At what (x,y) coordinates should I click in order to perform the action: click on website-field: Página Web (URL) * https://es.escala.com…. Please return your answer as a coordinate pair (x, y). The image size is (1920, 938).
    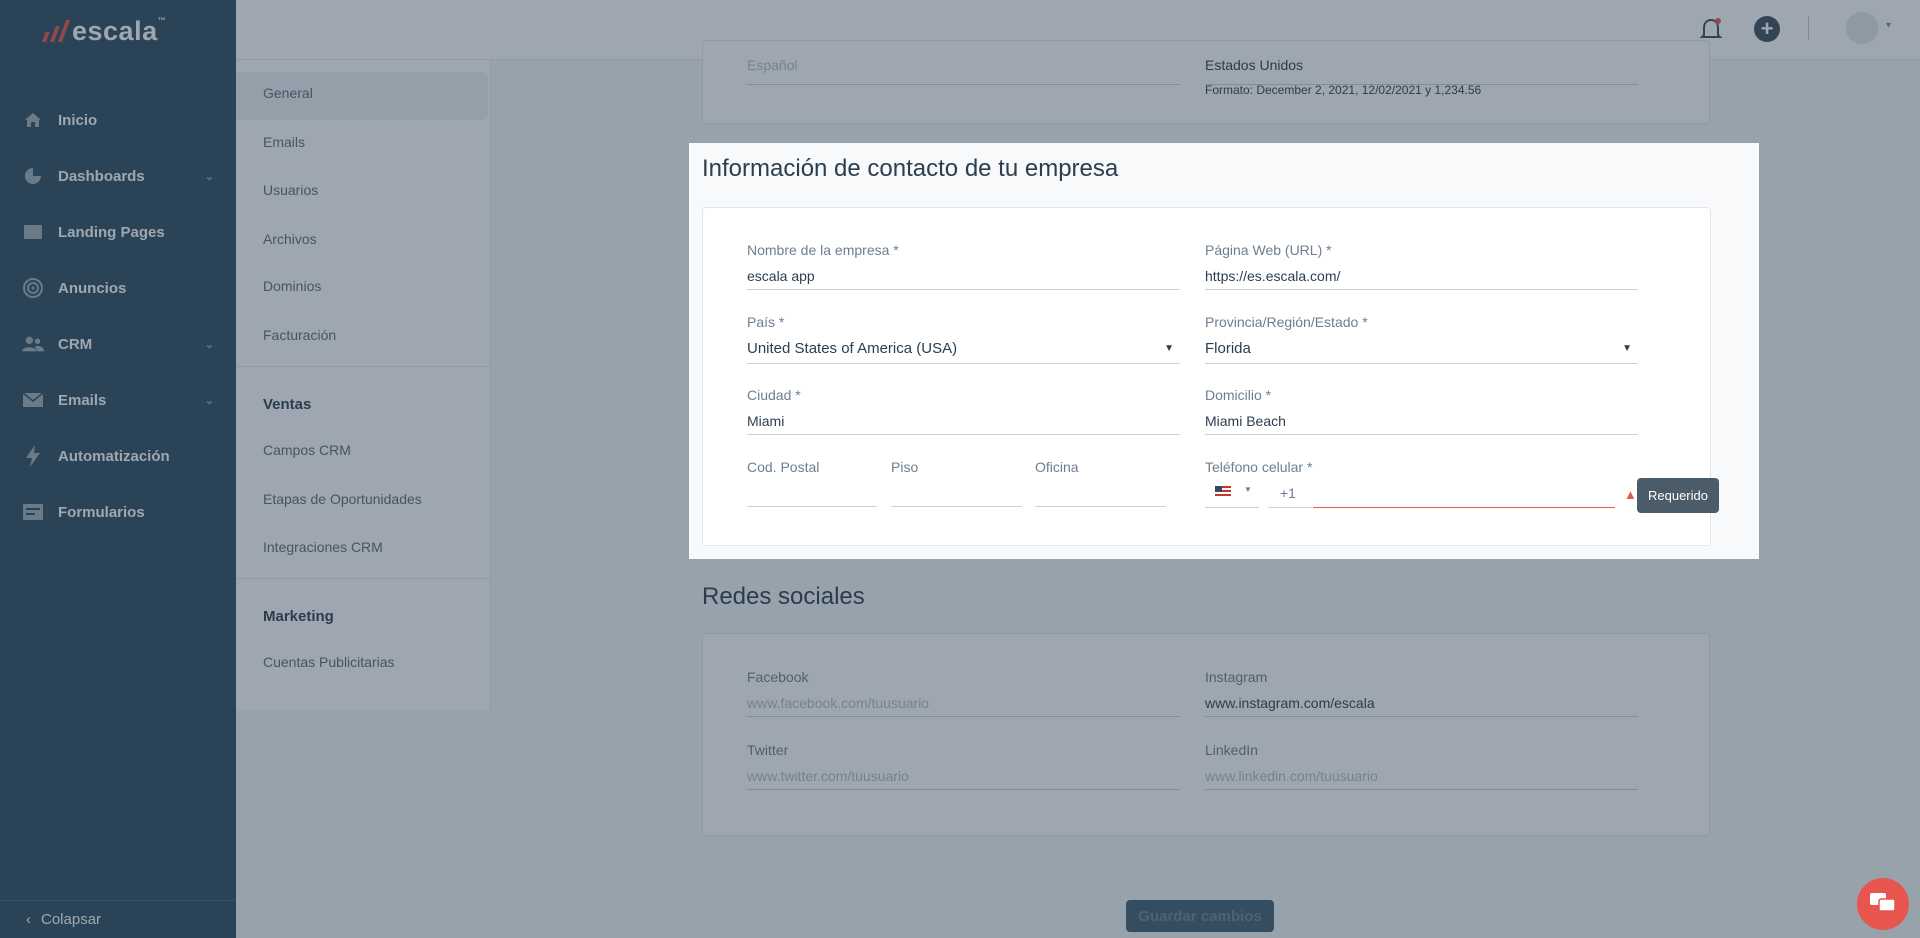
    Looking at the image, I should click on (1421, 266).